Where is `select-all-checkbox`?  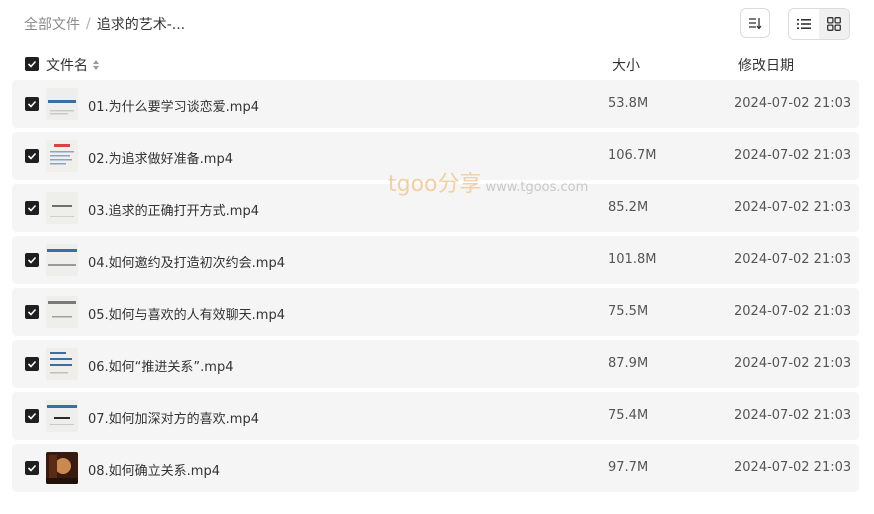 select-all-checkbox is located at coordinates (32, 64).